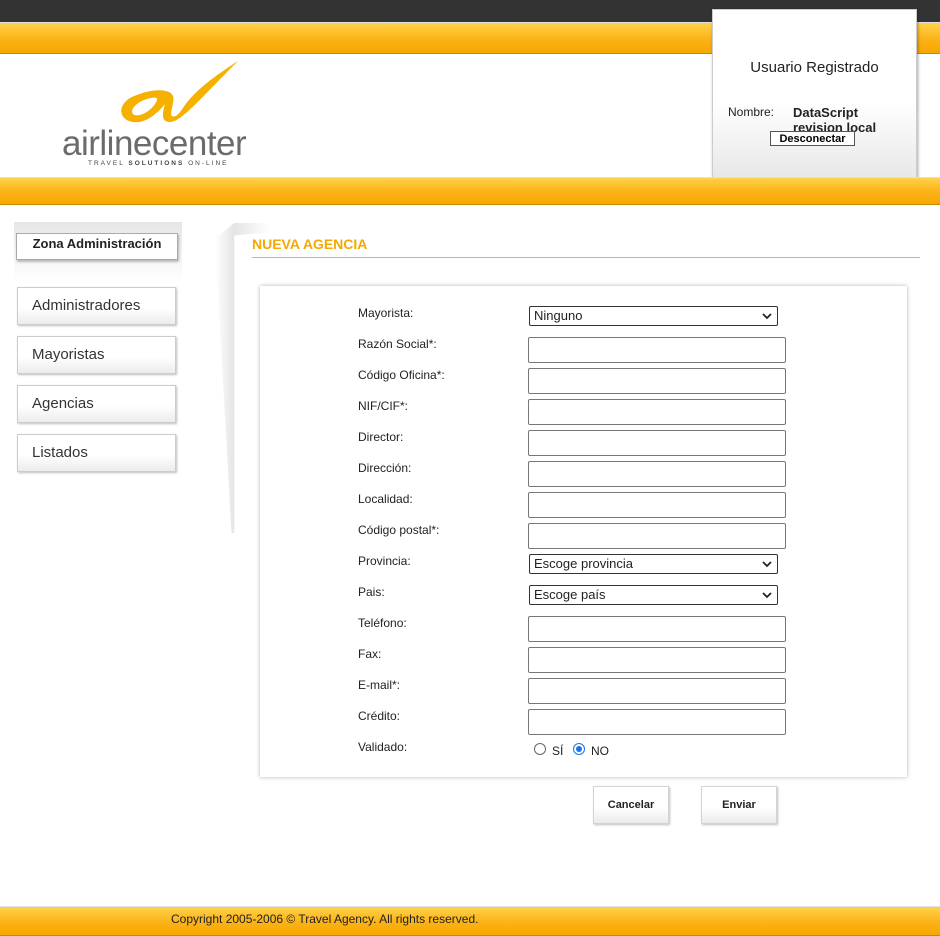 The image size is (940, 936). Describe the element at coordinates (310, 244) in the screenshot. I see `page-title: NUEVA AGENCIA` at that location.